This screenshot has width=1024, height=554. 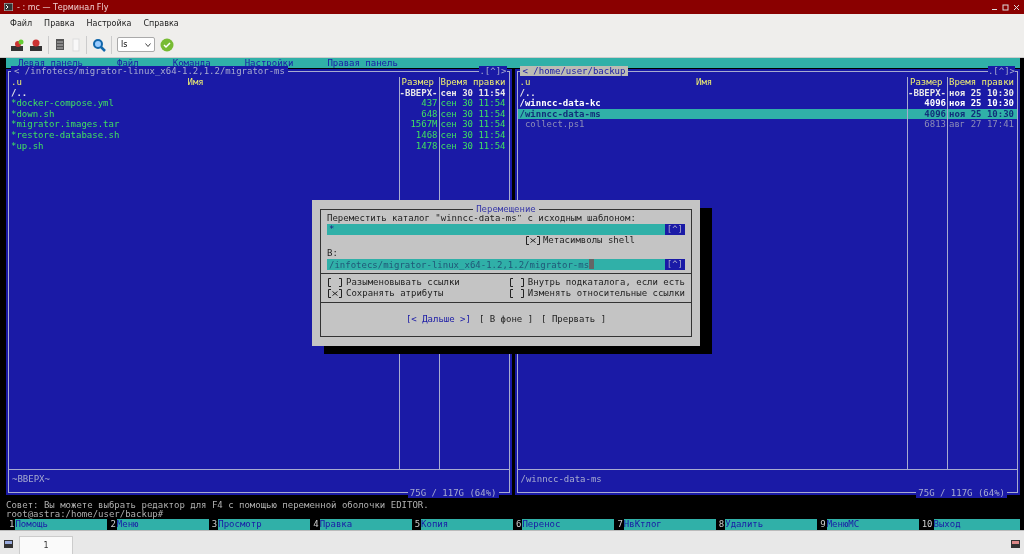 What do you see at coordinates (977, 524) in the screenshot?
I see `function-key: Выход` at bounding box center [977, 524].